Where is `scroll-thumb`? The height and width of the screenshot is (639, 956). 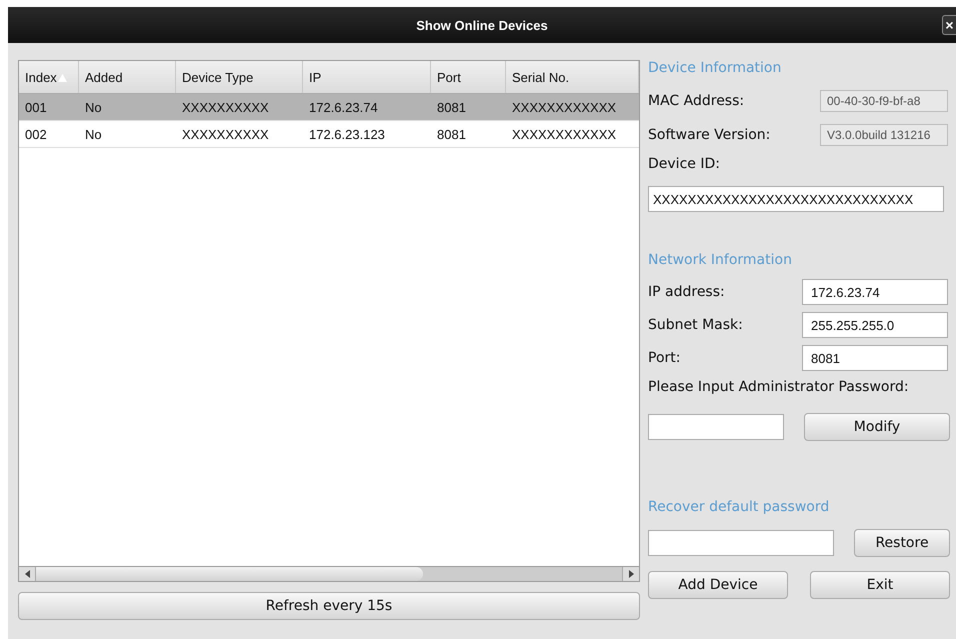
scroll-thumb is located at coordinates (229, 574).